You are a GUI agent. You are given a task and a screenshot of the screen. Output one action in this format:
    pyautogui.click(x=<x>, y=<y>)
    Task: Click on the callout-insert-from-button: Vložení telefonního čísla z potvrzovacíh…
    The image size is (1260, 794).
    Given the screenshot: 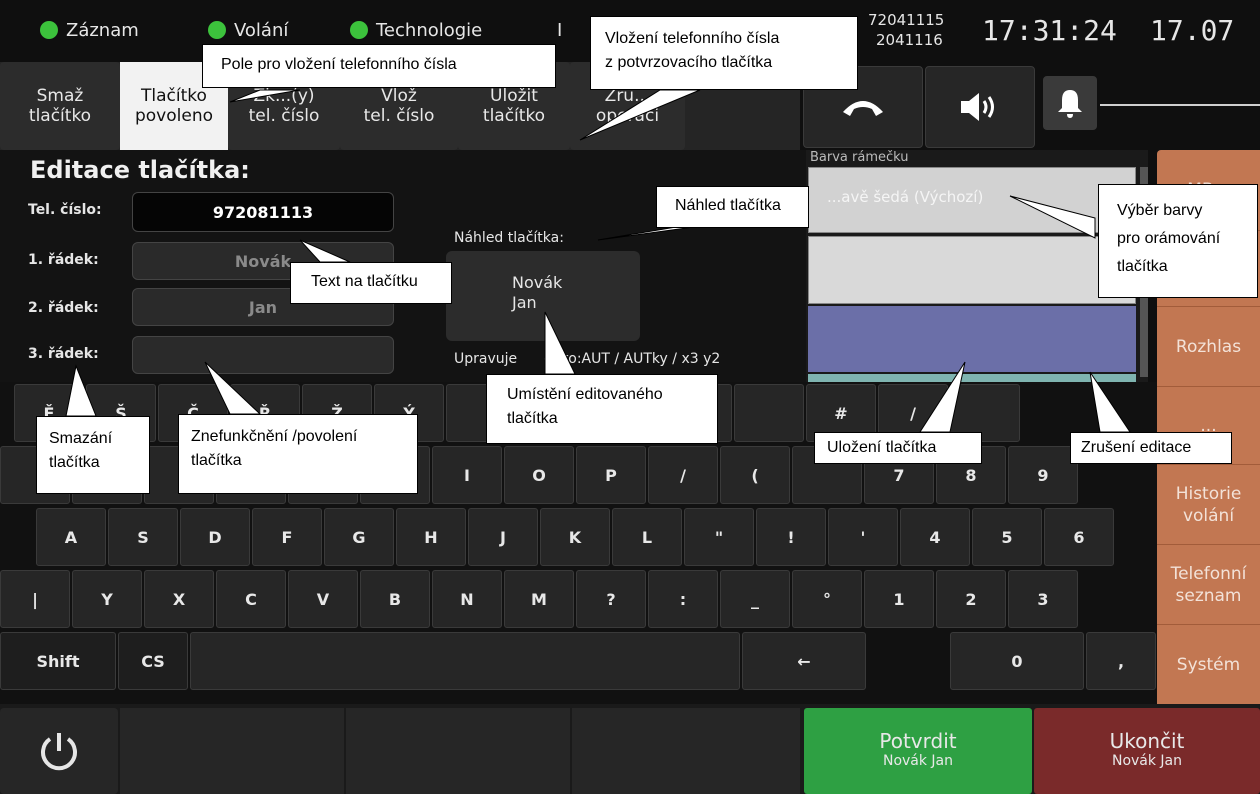 What is the action you would take?
    pyautogui.click(x=724, y=53)
    